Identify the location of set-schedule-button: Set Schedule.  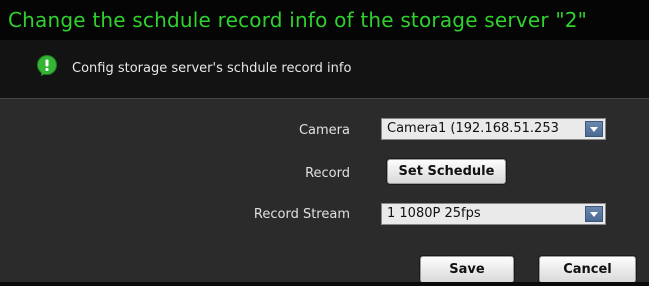
(446, 171).